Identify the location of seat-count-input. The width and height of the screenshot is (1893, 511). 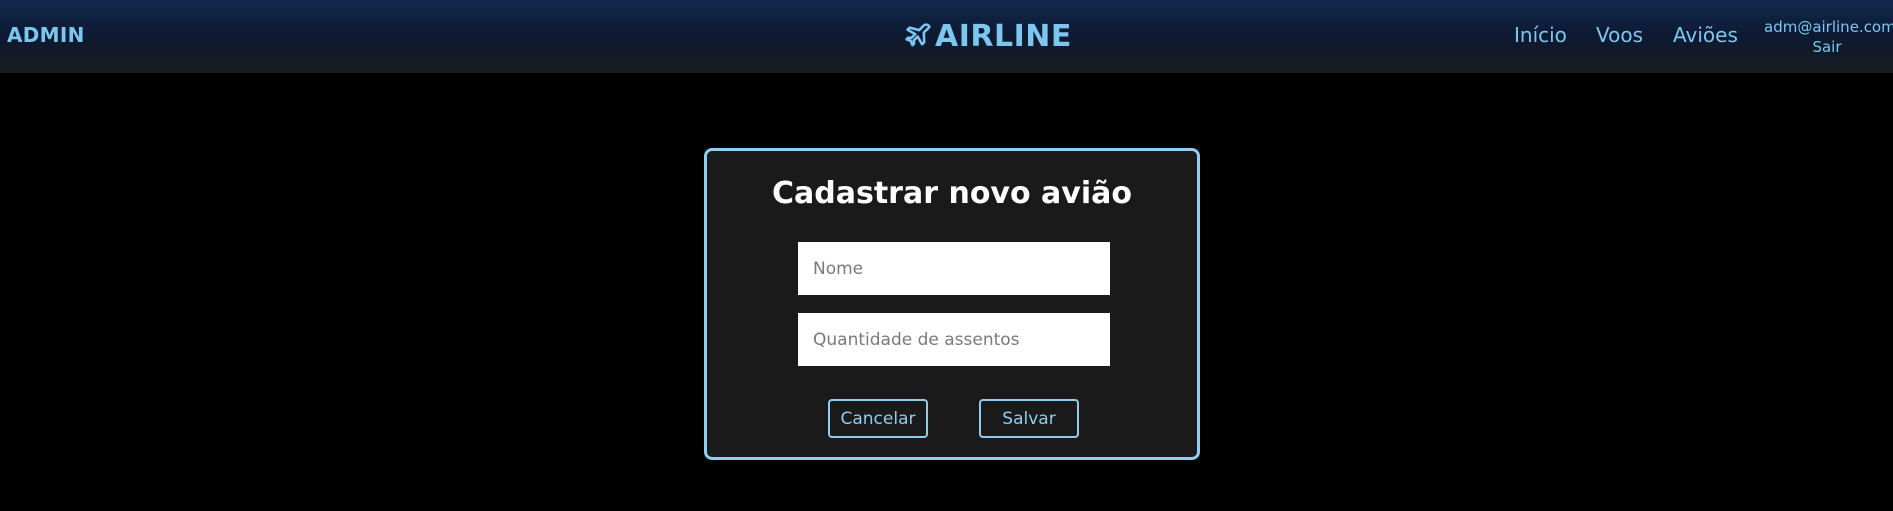
(954, 339).